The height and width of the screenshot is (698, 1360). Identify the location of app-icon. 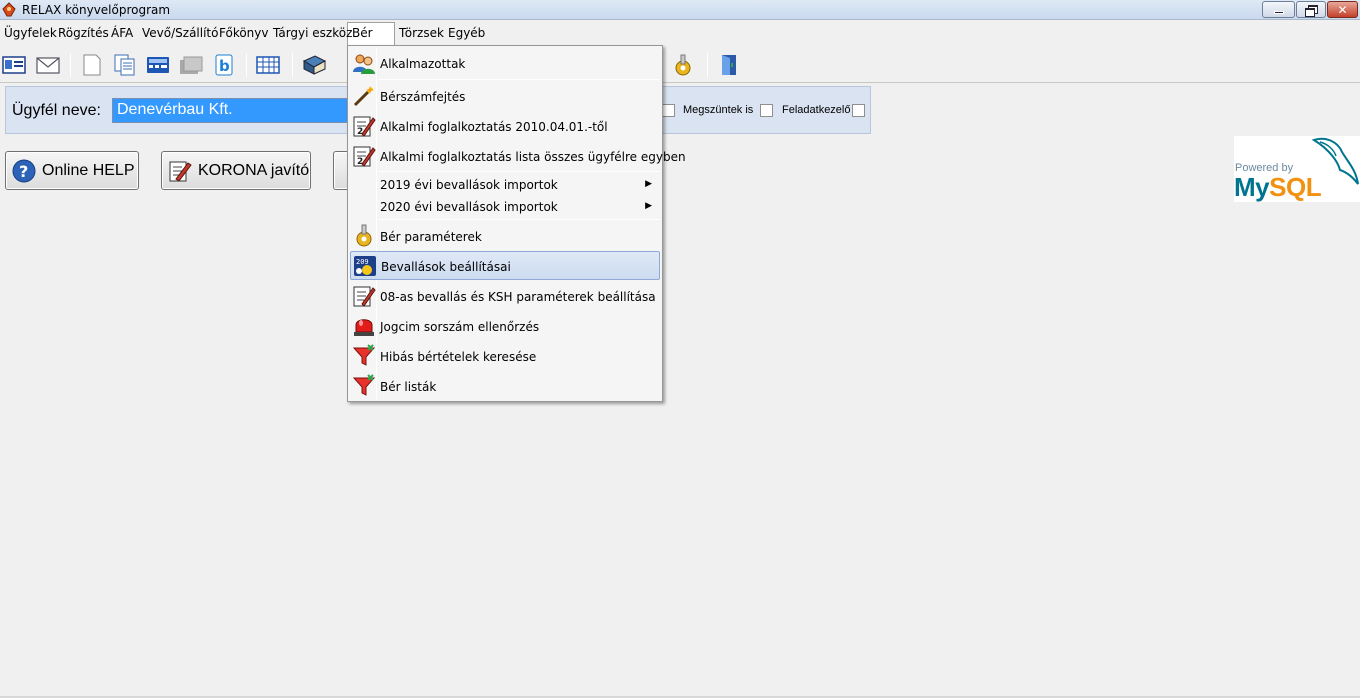
(9, 9).